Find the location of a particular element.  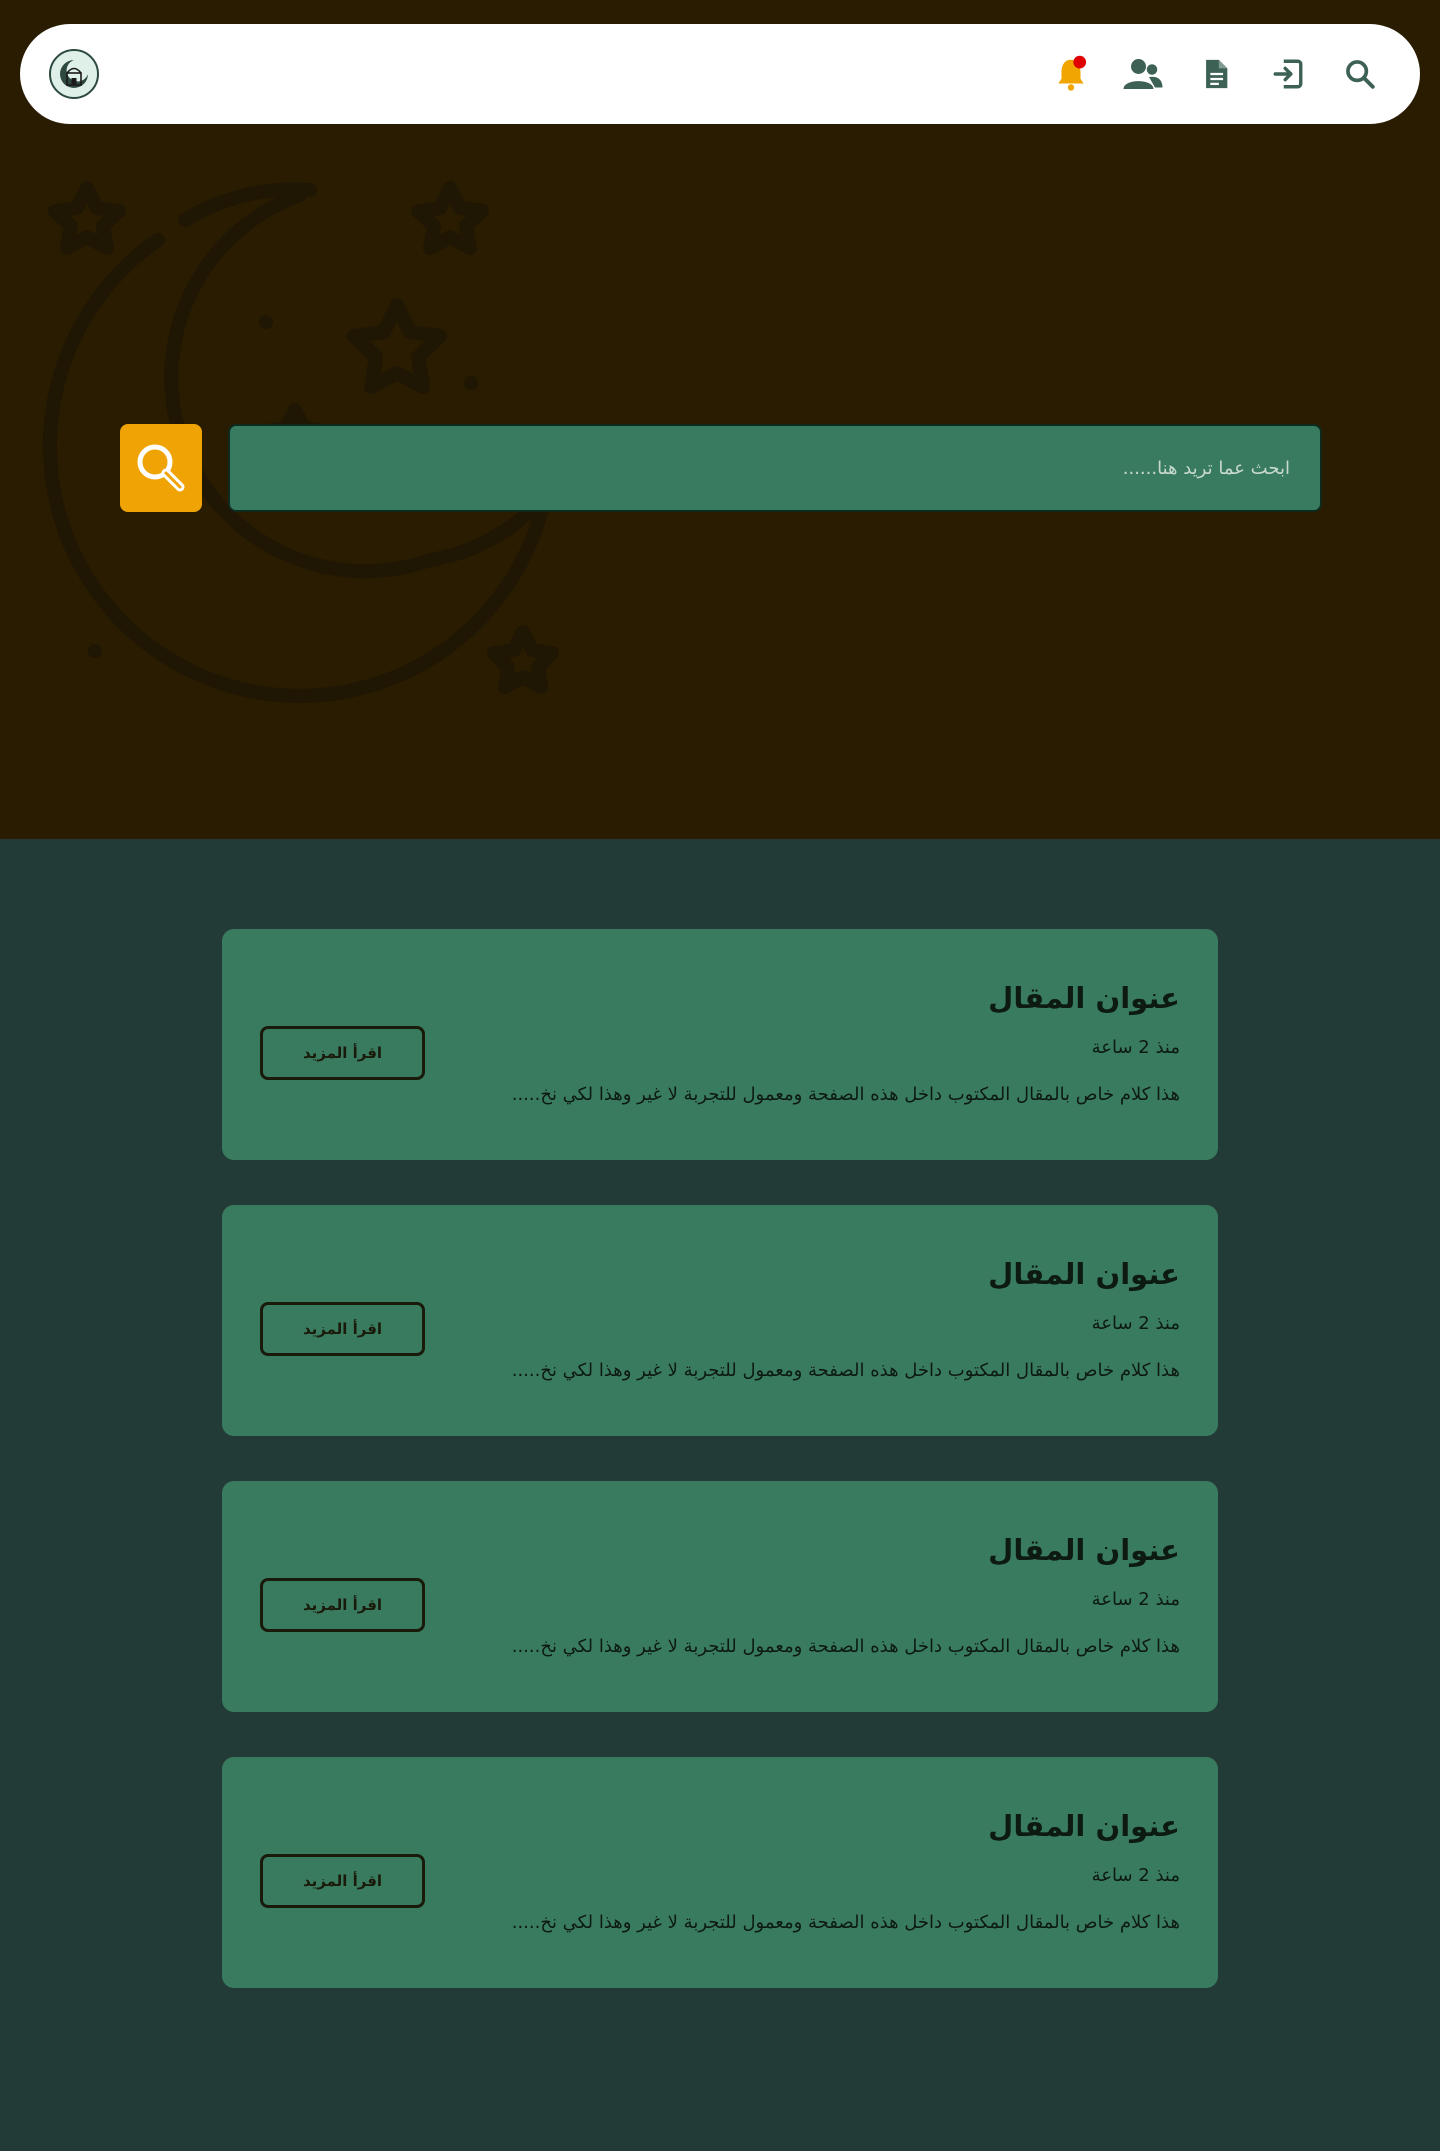

search-bar is located at coordinates (721, 468).